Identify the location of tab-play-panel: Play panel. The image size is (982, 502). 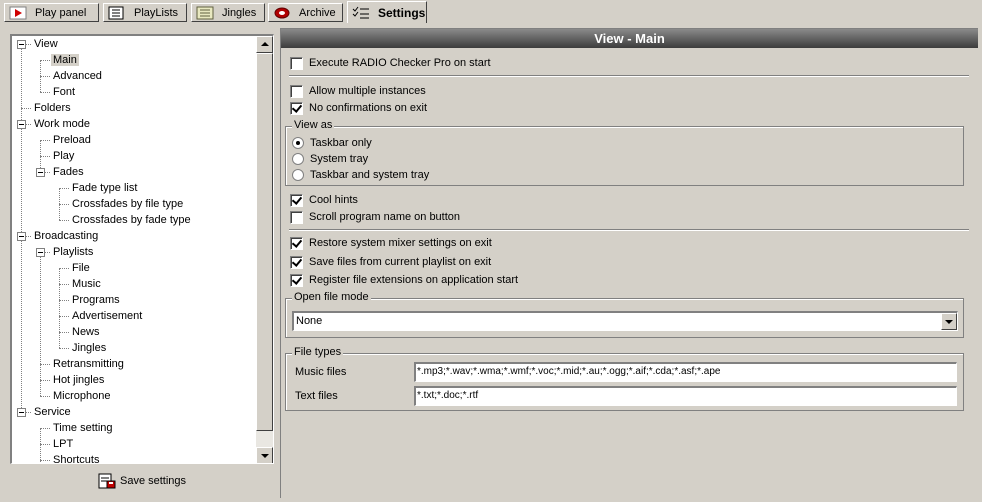
(51, 12).